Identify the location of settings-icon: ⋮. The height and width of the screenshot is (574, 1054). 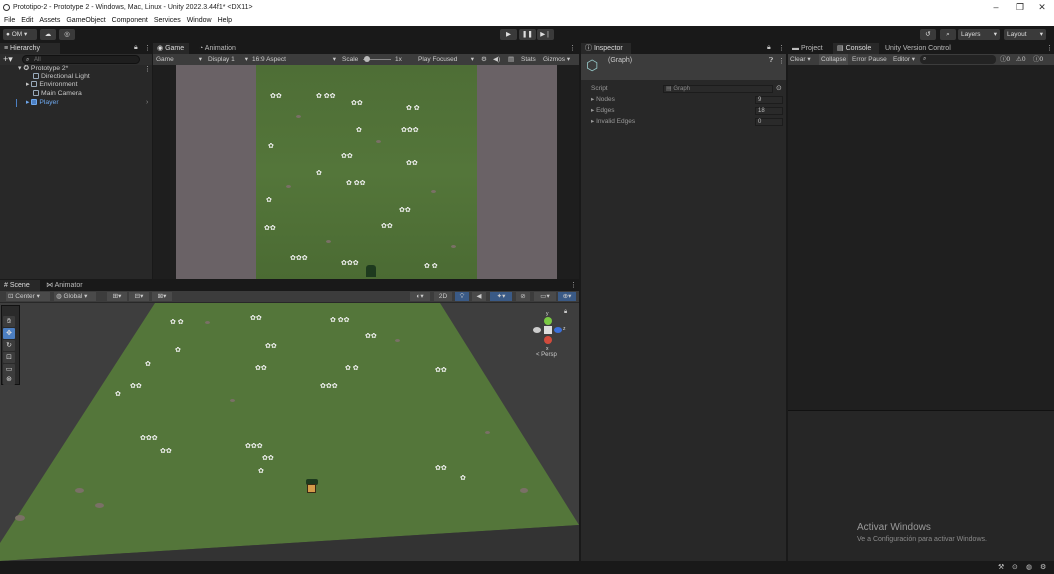
(781, 61).